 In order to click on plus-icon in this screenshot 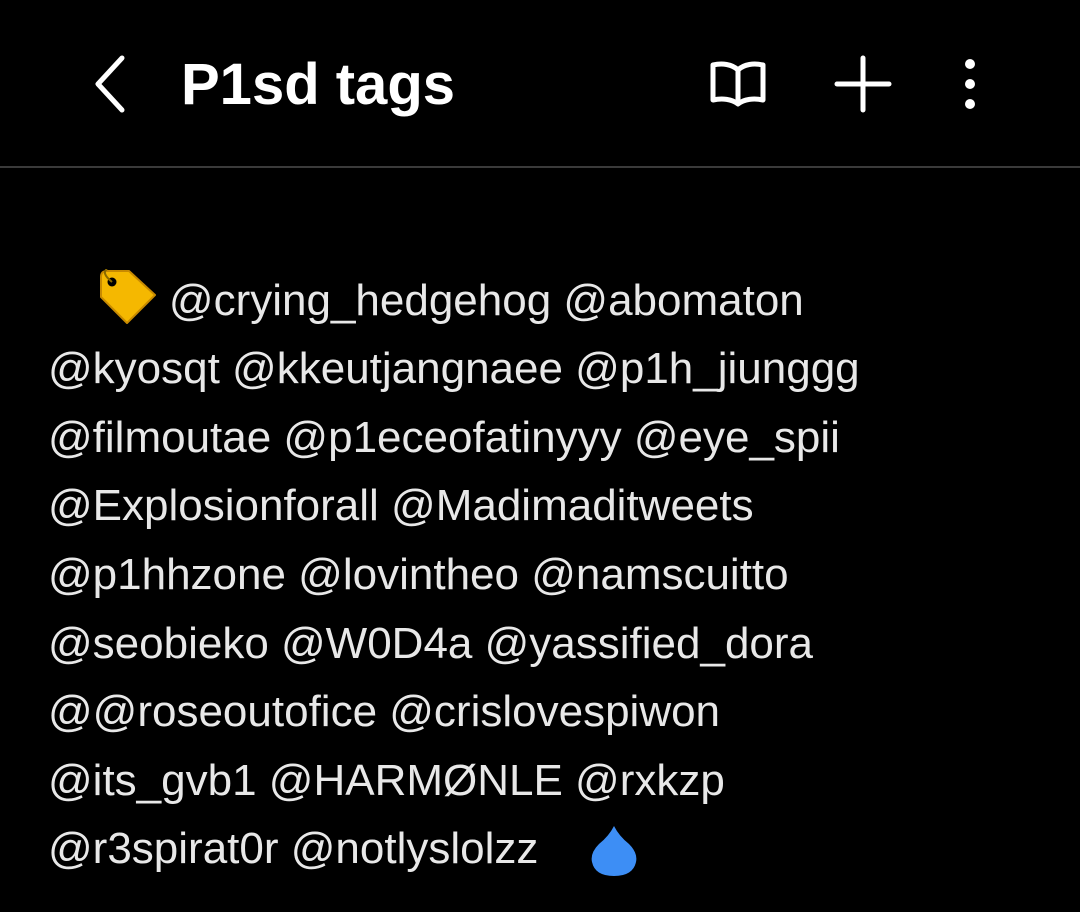, I will do `click(863, 84)`.